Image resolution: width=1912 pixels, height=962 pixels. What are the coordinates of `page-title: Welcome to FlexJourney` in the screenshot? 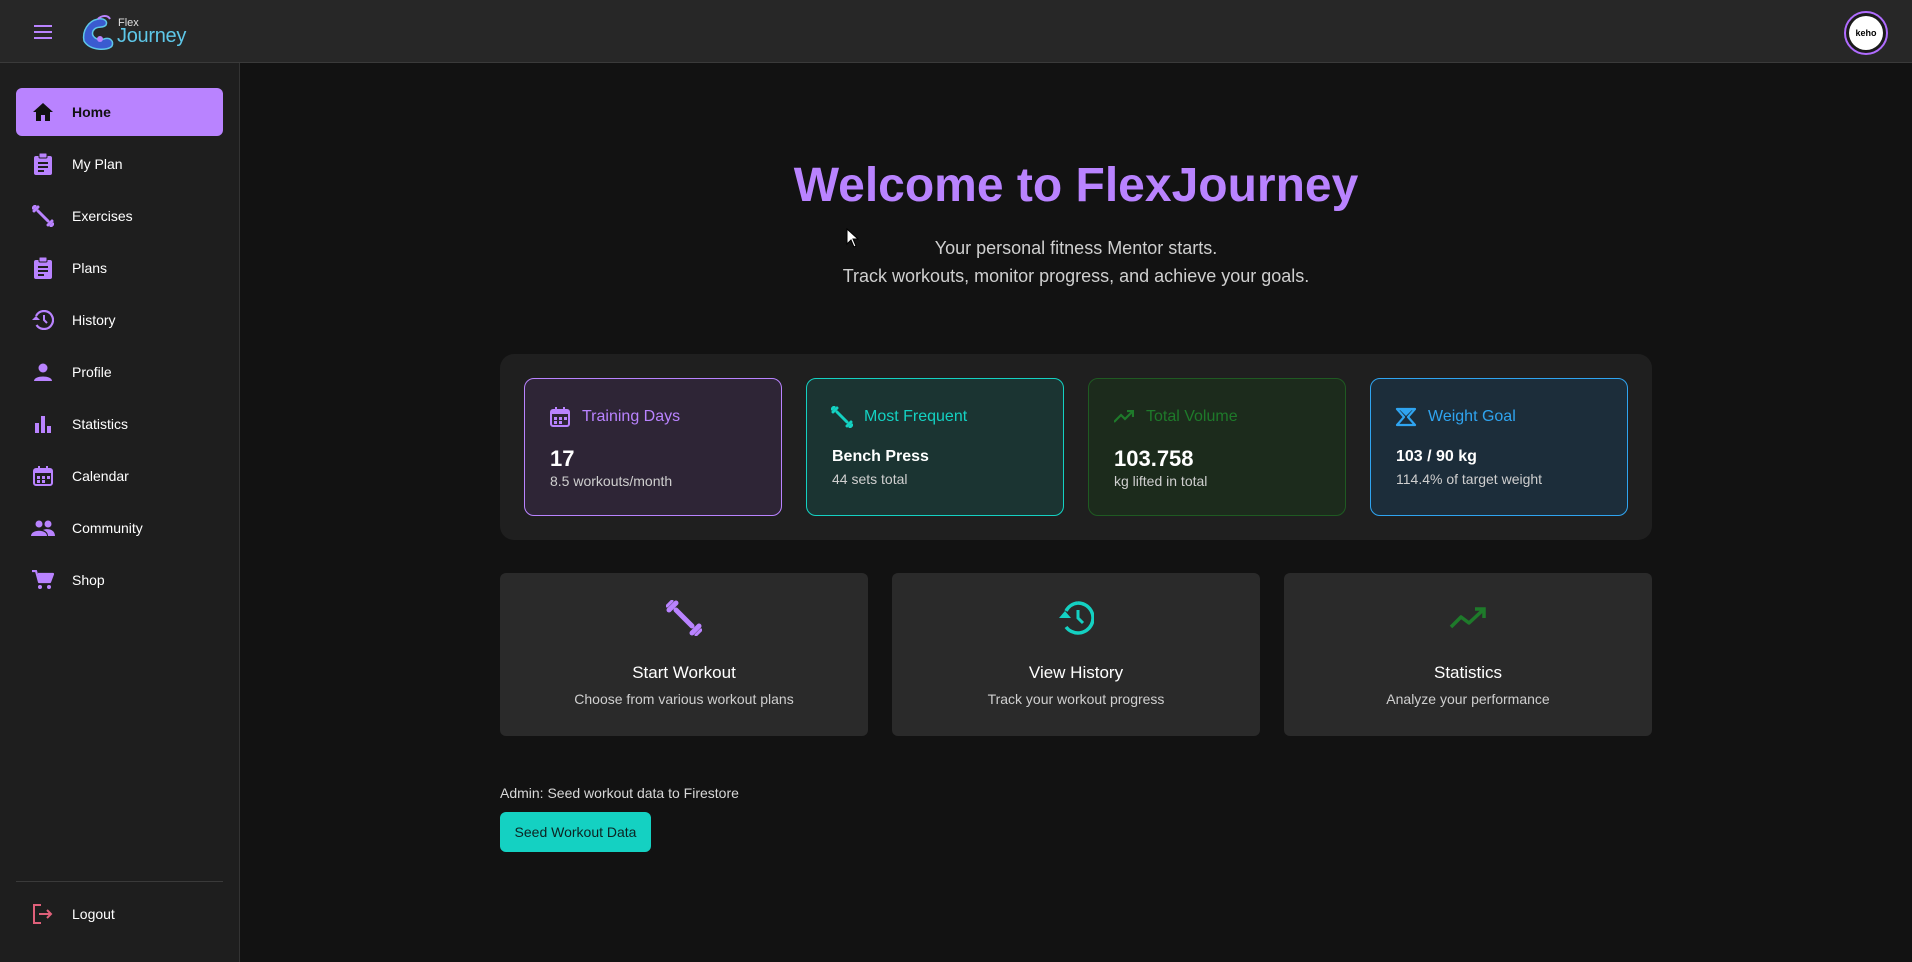 It's located at (1076, 185).